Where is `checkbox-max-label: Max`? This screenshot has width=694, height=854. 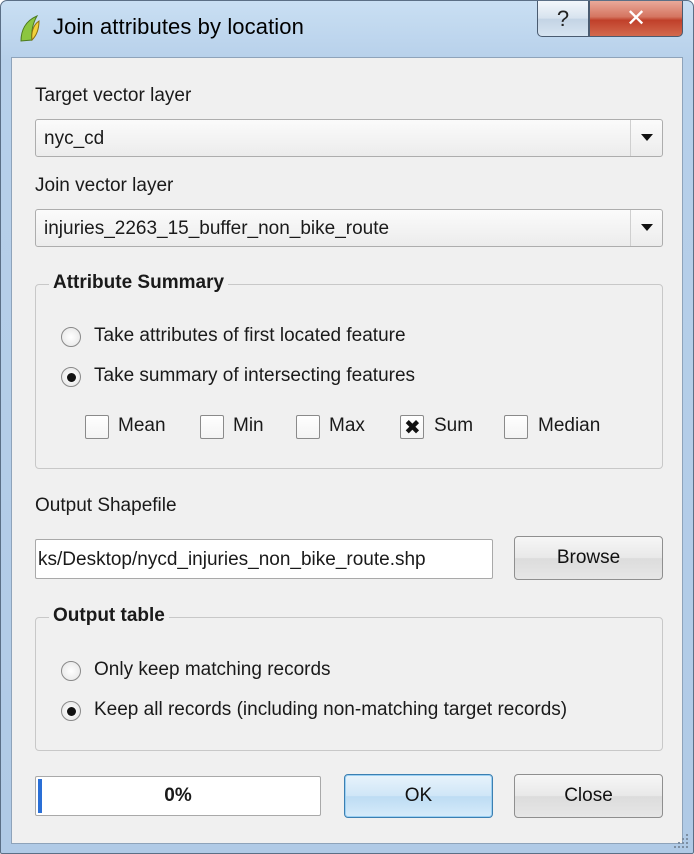 checkbox-max-label: Max is located at coordinates (347, 426).